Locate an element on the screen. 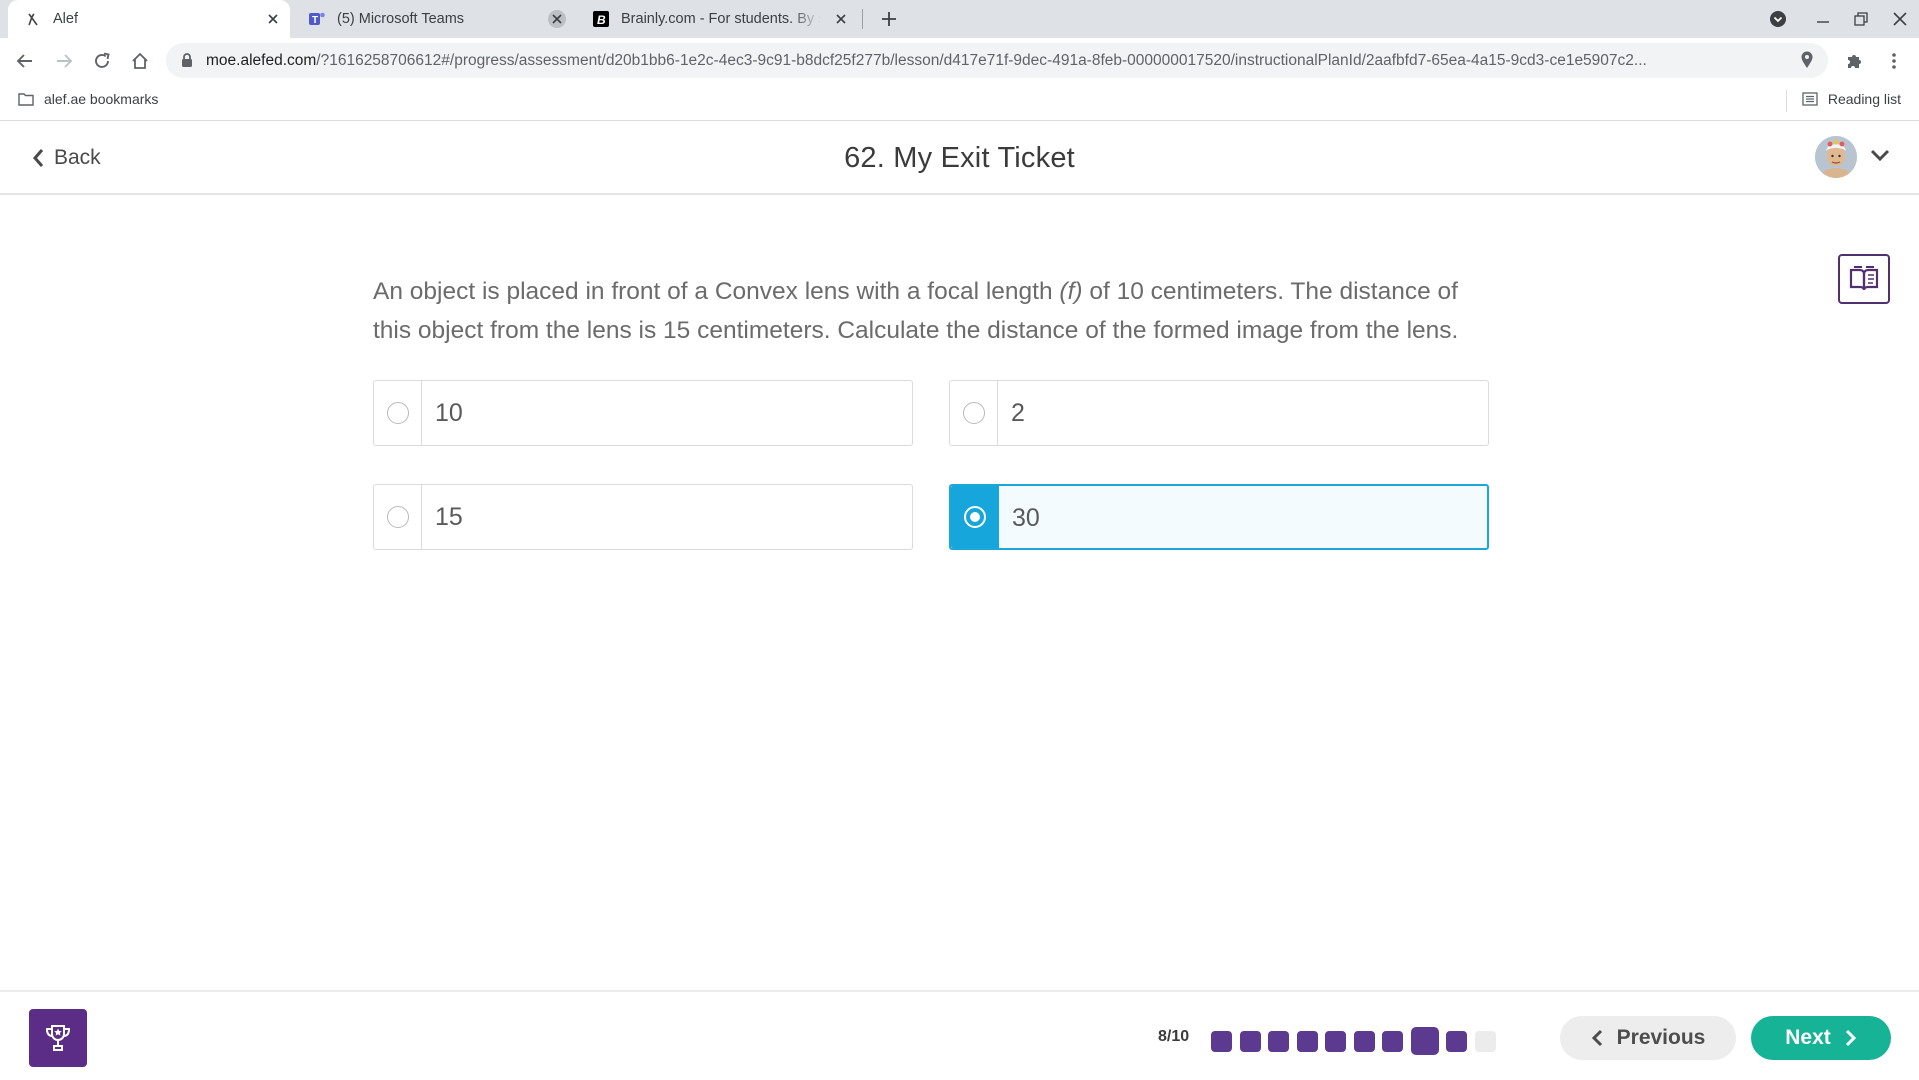  next-button: Next is located at coordinates (1821, 1038).